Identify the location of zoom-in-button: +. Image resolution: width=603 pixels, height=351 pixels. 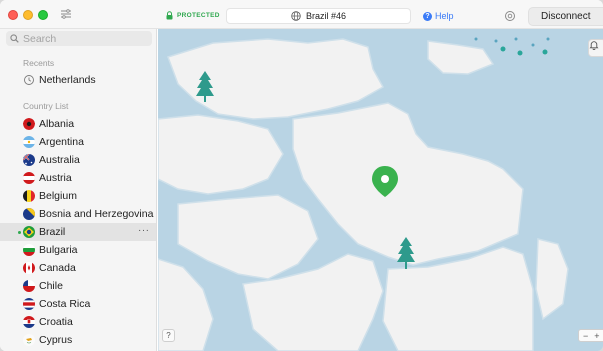
(596, 336).